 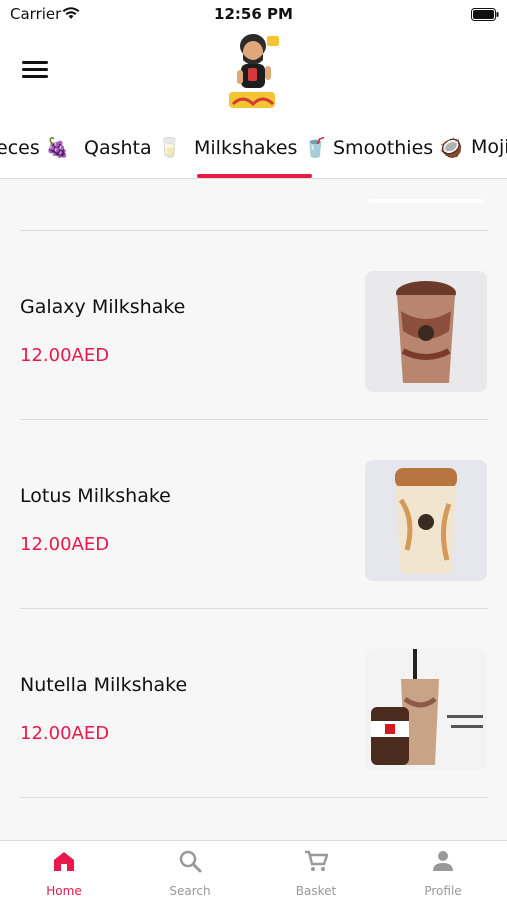 I want to click on divider, so click(x=254, y=797).